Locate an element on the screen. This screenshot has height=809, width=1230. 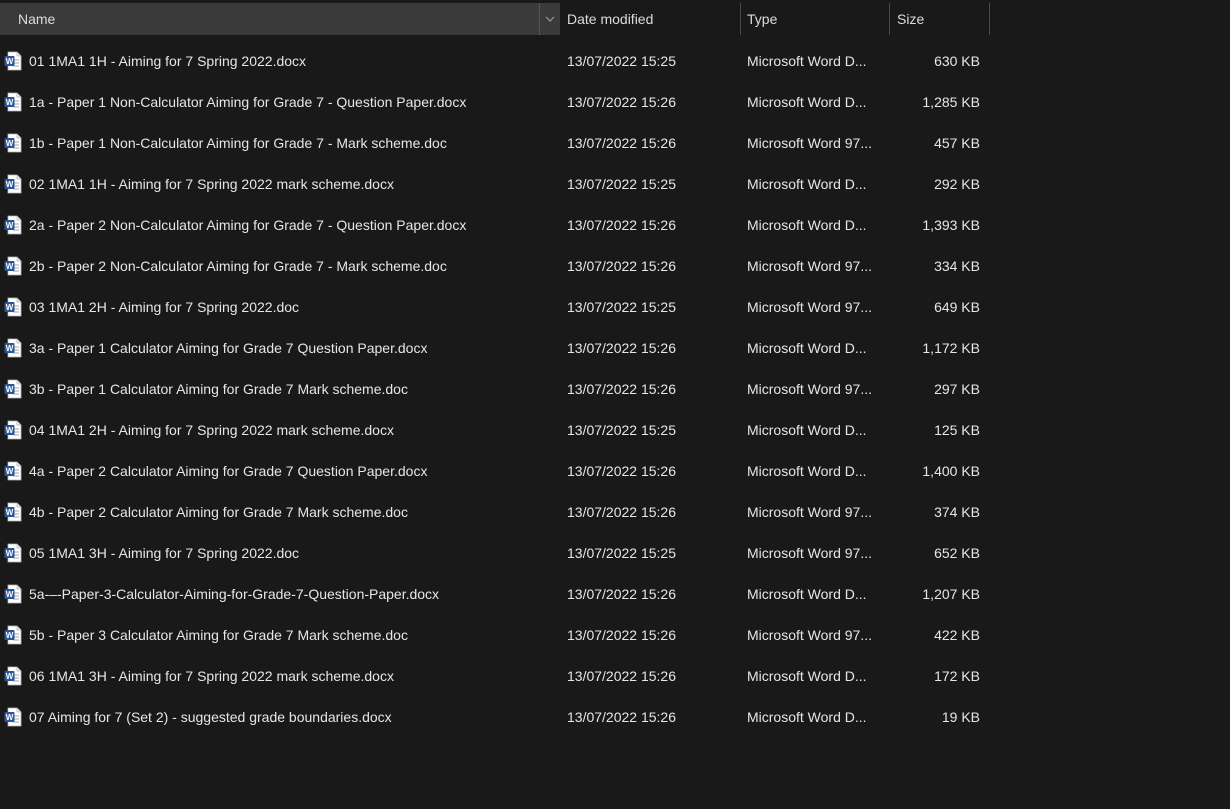
column-filter-dropdown-button is located at coordinates (549, 19).